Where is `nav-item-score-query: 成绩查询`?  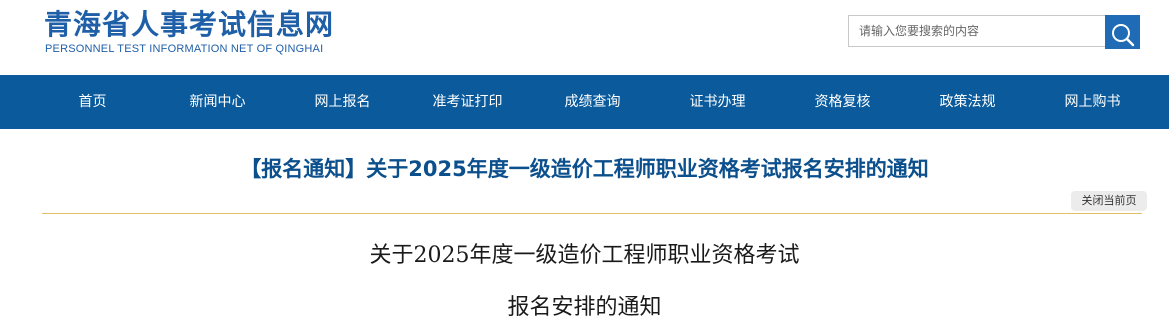 nav-item-score-query: 成绩查询 is located at coordinates (592, 102).